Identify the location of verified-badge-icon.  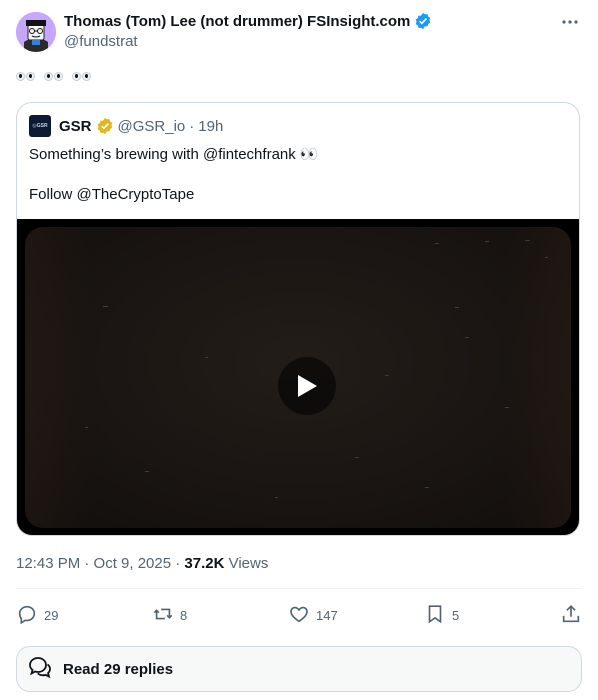
(423, 21).